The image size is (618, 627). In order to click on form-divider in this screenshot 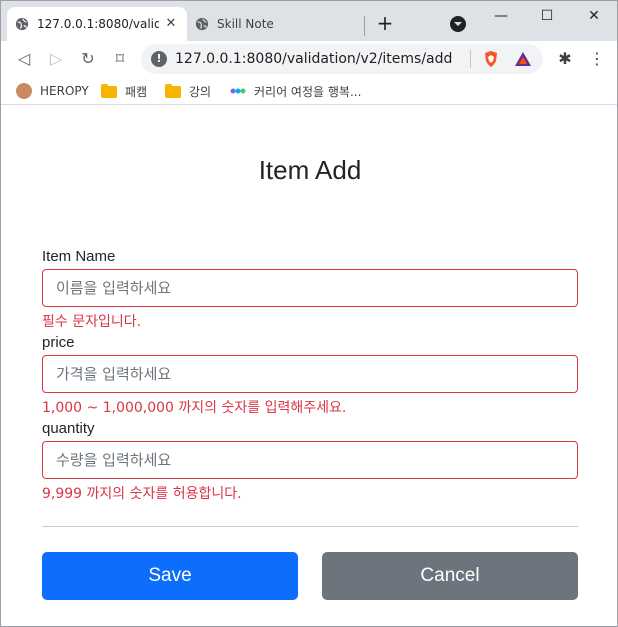, I will do `click(310, 526)`.